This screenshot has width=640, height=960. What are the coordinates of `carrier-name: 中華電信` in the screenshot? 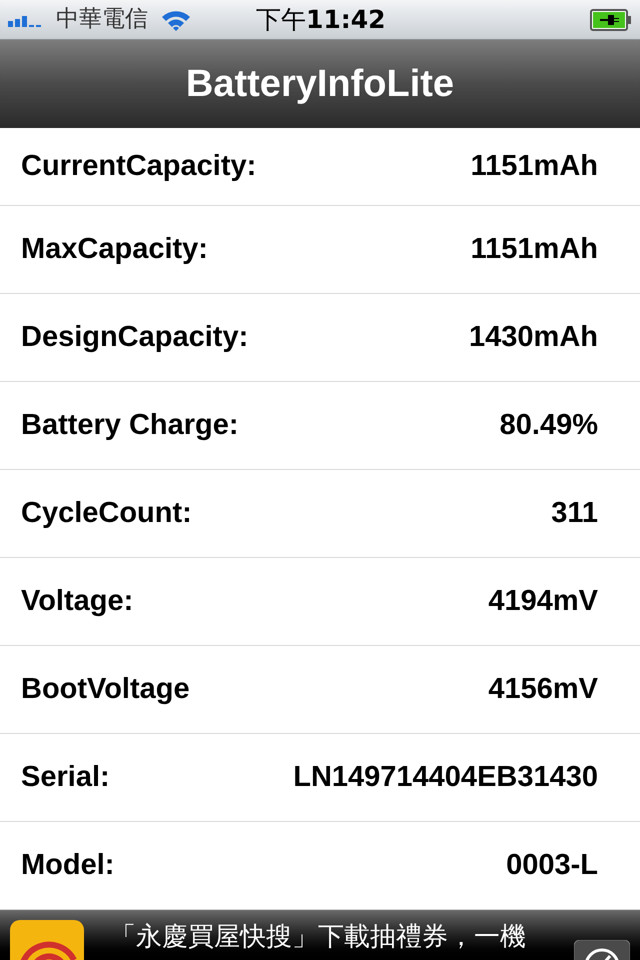 It's located at (102, 19).